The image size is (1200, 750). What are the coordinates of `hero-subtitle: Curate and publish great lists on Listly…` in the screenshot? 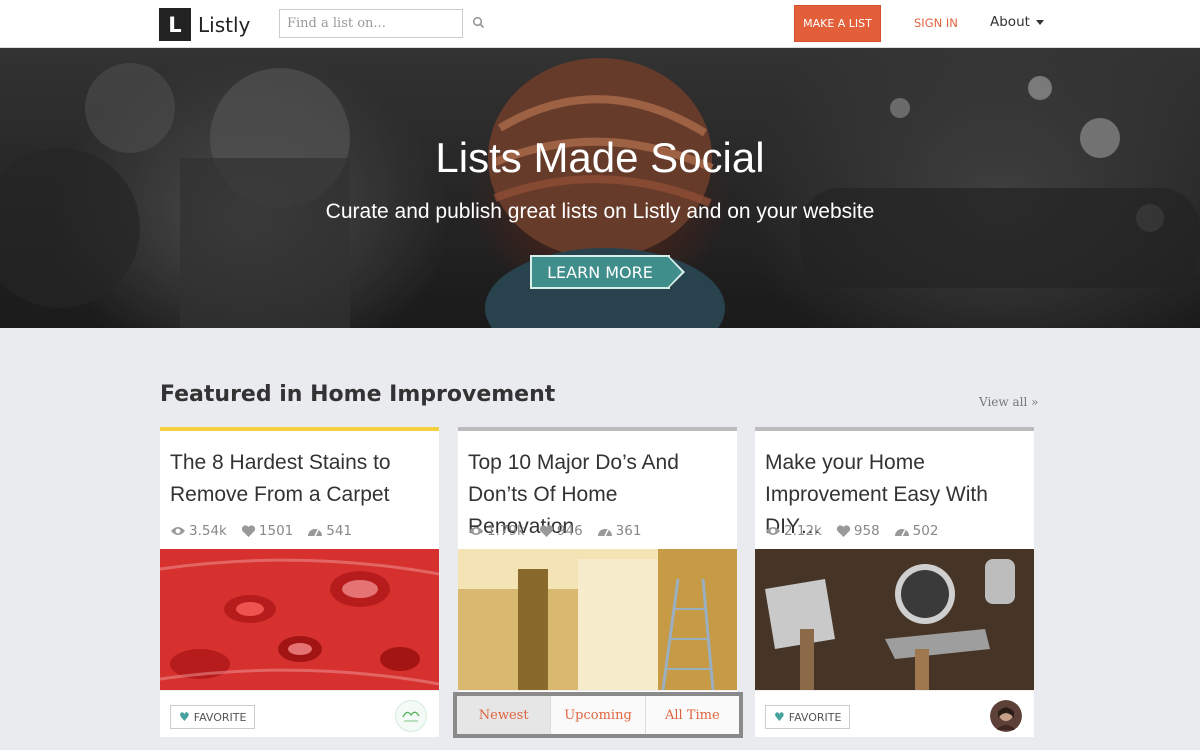 It's located at (600, 211).